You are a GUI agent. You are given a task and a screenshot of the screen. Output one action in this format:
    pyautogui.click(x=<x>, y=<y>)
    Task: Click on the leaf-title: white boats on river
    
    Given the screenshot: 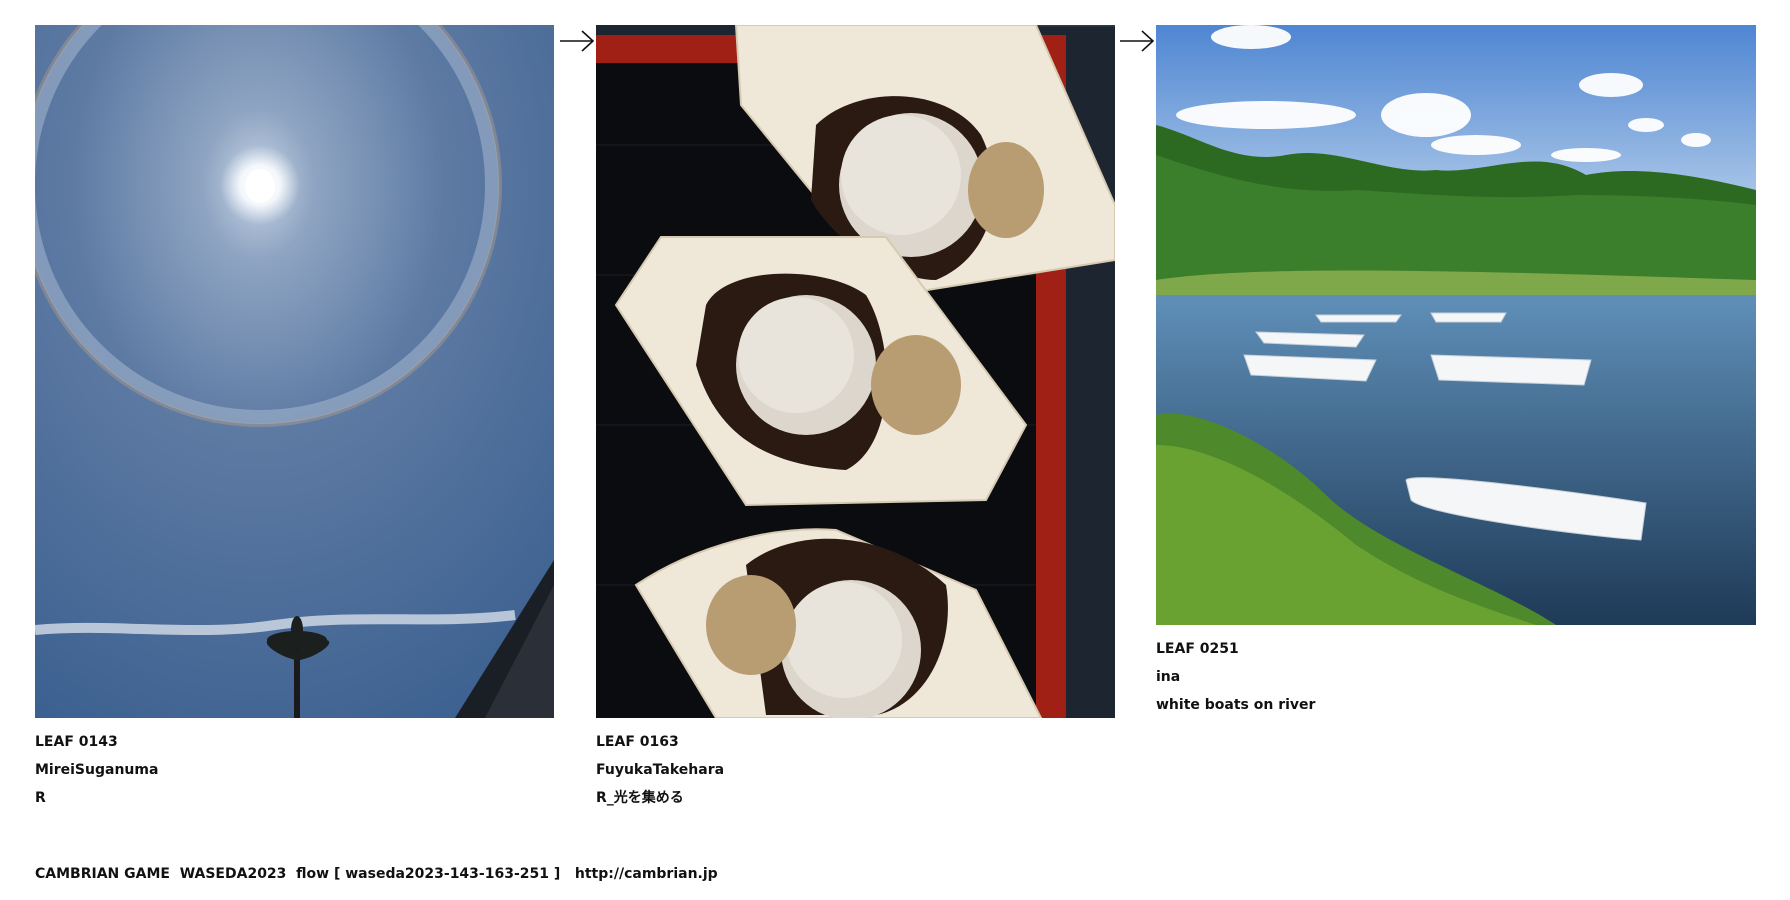 What is the action you would take?
    pyautogui.click(x=1236, y=705)
    